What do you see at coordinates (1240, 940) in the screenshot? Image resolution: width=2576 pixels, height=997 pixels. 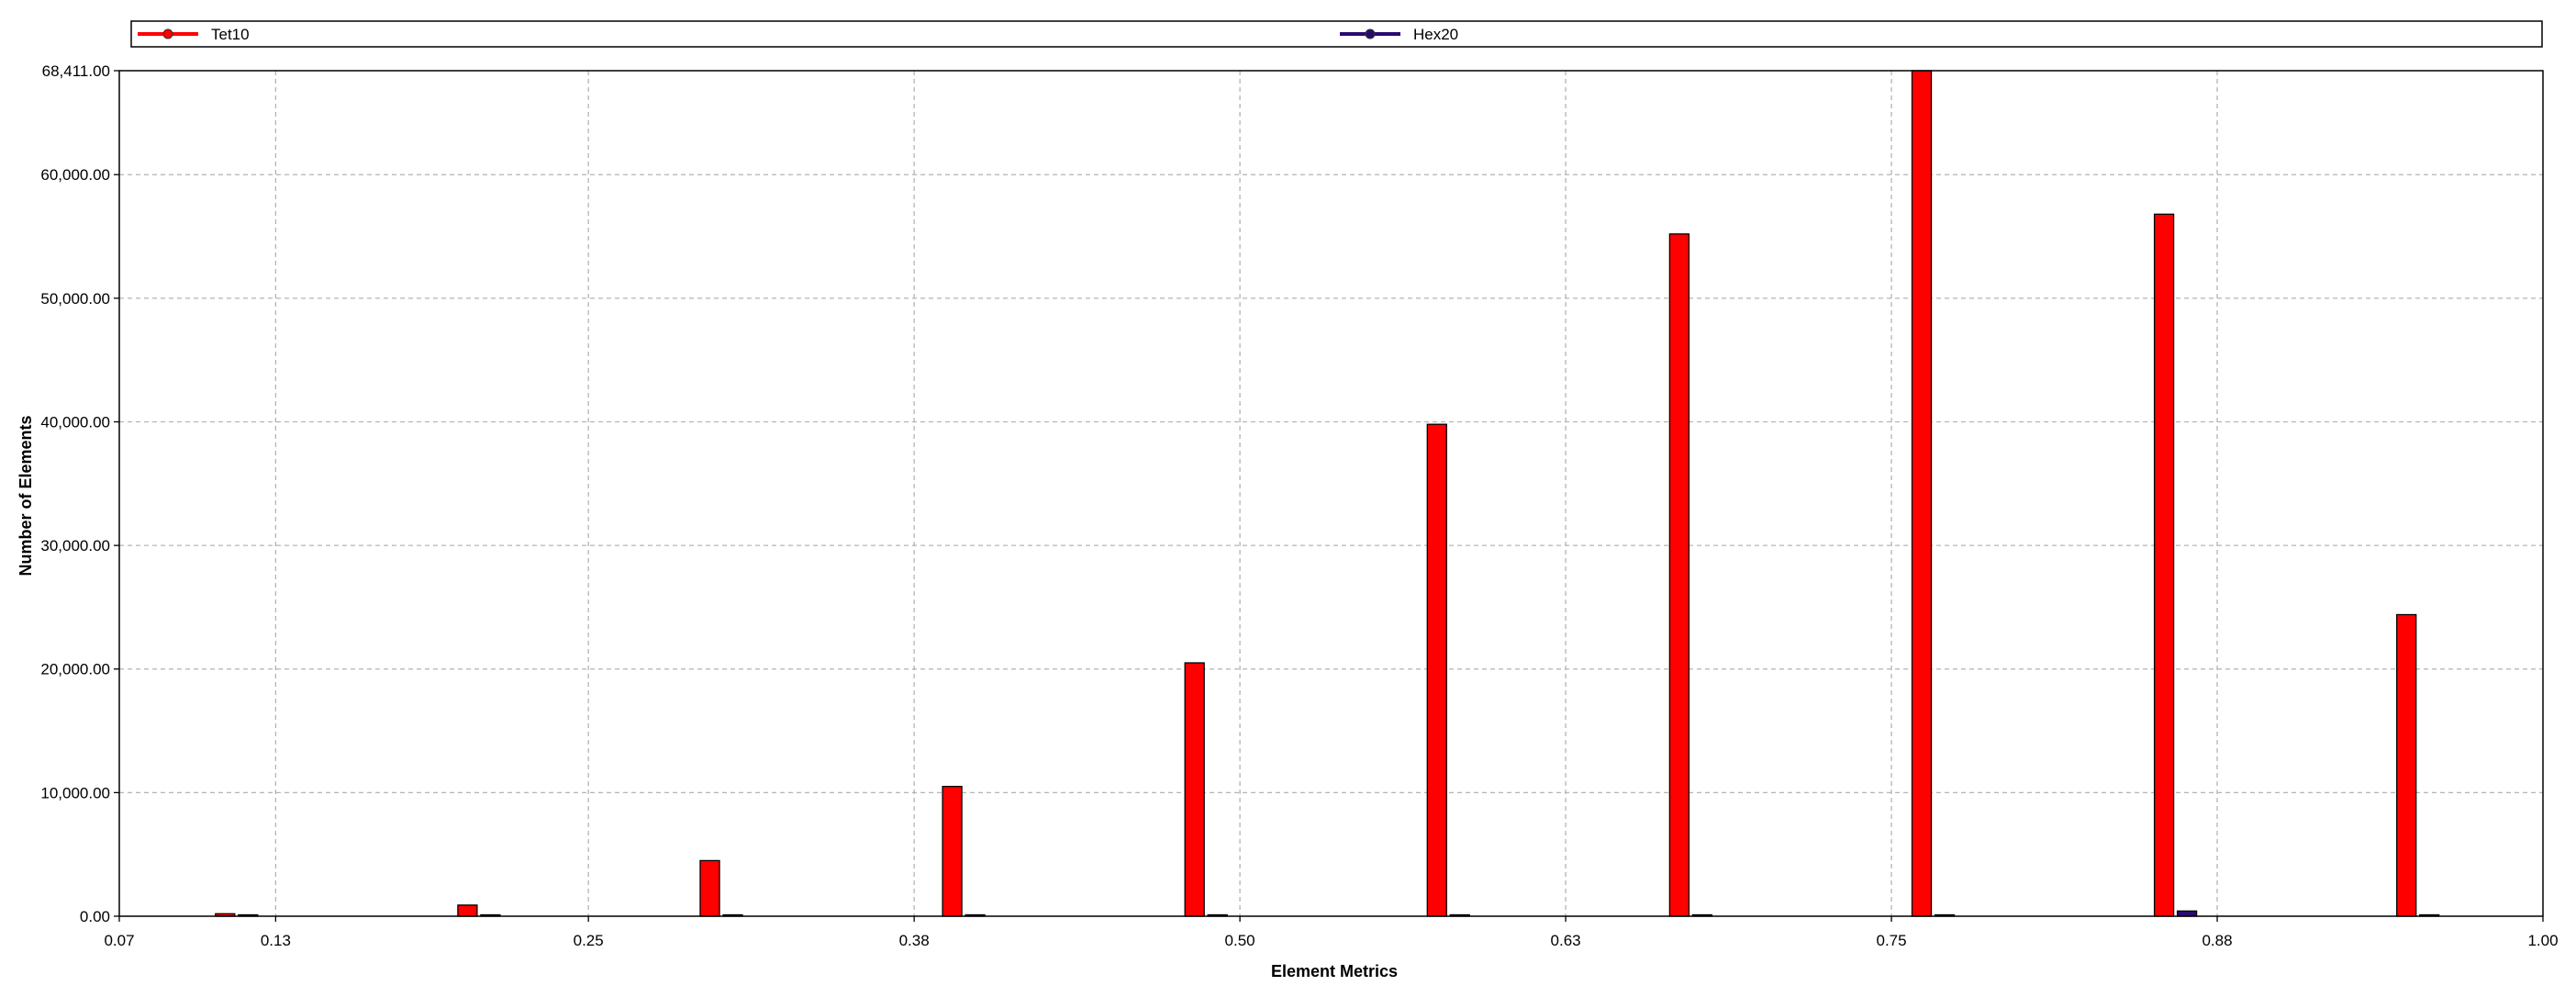 I see `x-tick-label-4: 0.50` at bounding box center [1240, 940].